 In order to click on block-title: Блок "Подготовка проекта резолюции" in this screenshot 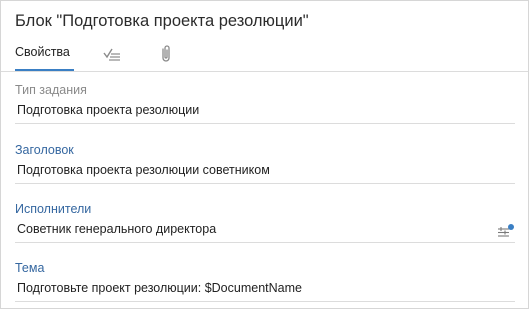, I will do `click(162, 21)`.